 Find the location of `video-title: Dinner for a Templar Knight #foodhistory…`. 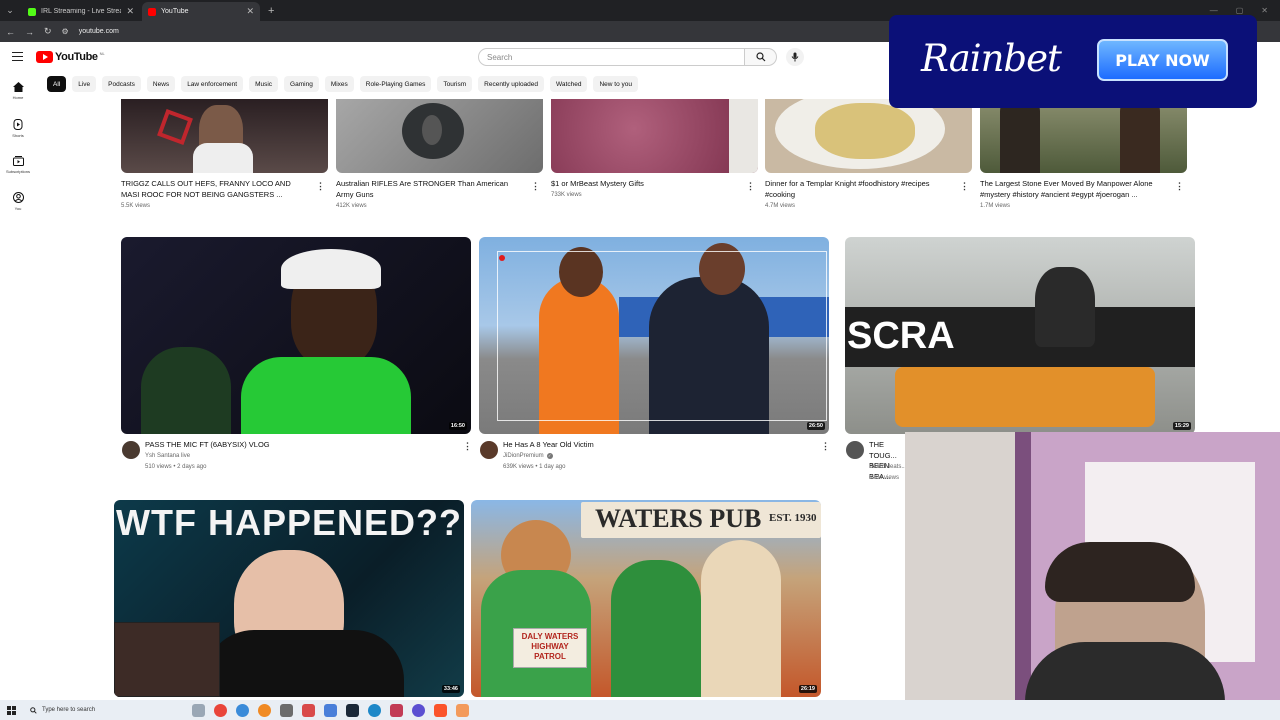

video-title: Dinner for a Templar Knight #foodhistory… is located at coordinates (860, 189).